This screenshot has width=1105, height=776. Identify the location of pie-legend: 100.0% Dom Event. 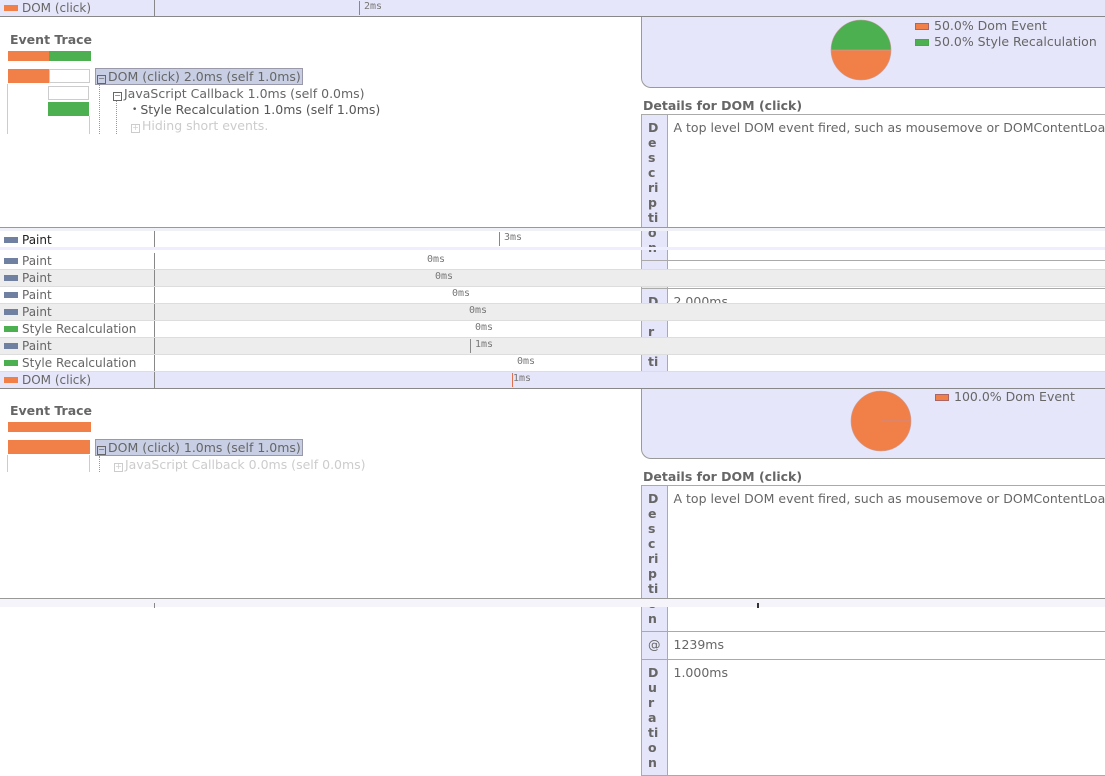
(1005, 397).